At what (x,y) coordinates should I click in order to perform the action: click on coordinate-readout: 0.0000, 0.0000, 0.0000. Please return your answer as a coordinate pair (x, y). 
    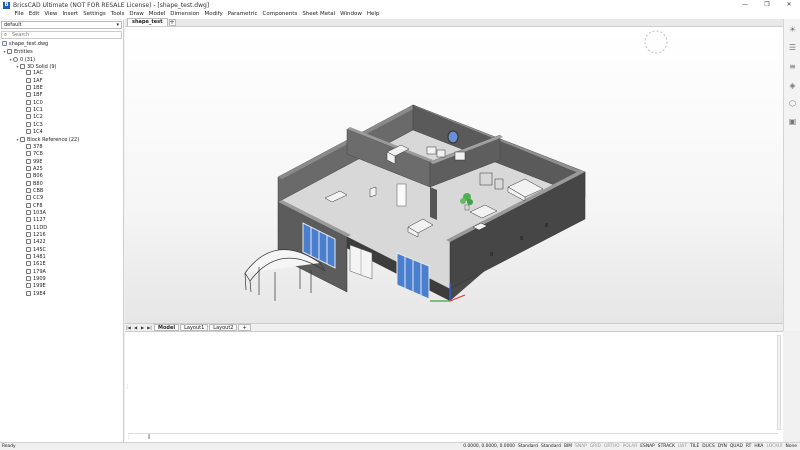
    Looking at the image, I should click on (489, 446).